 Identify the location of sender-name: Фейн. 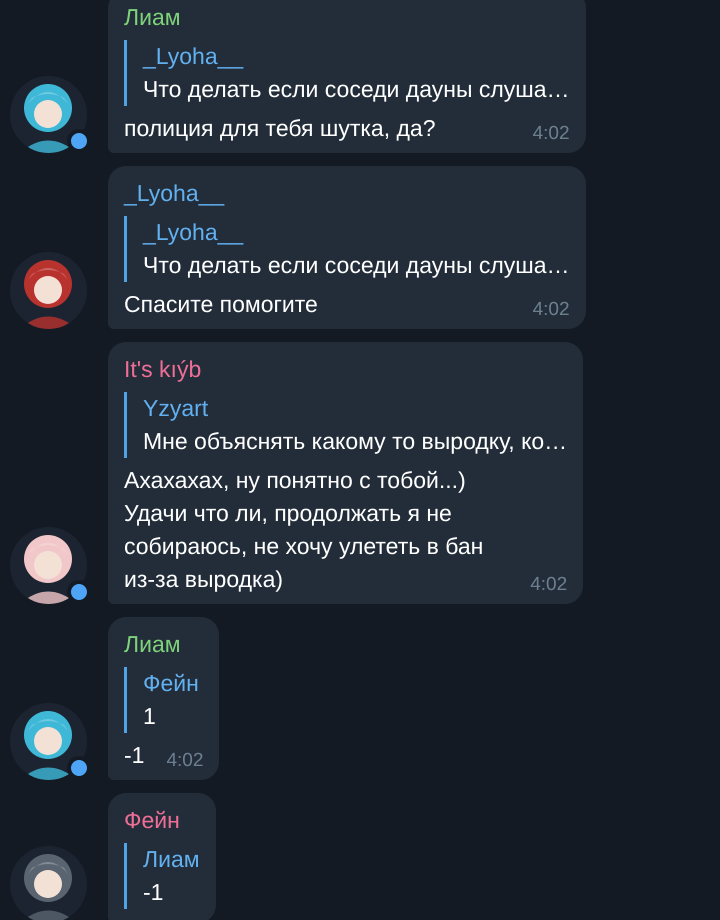
(152, 820).